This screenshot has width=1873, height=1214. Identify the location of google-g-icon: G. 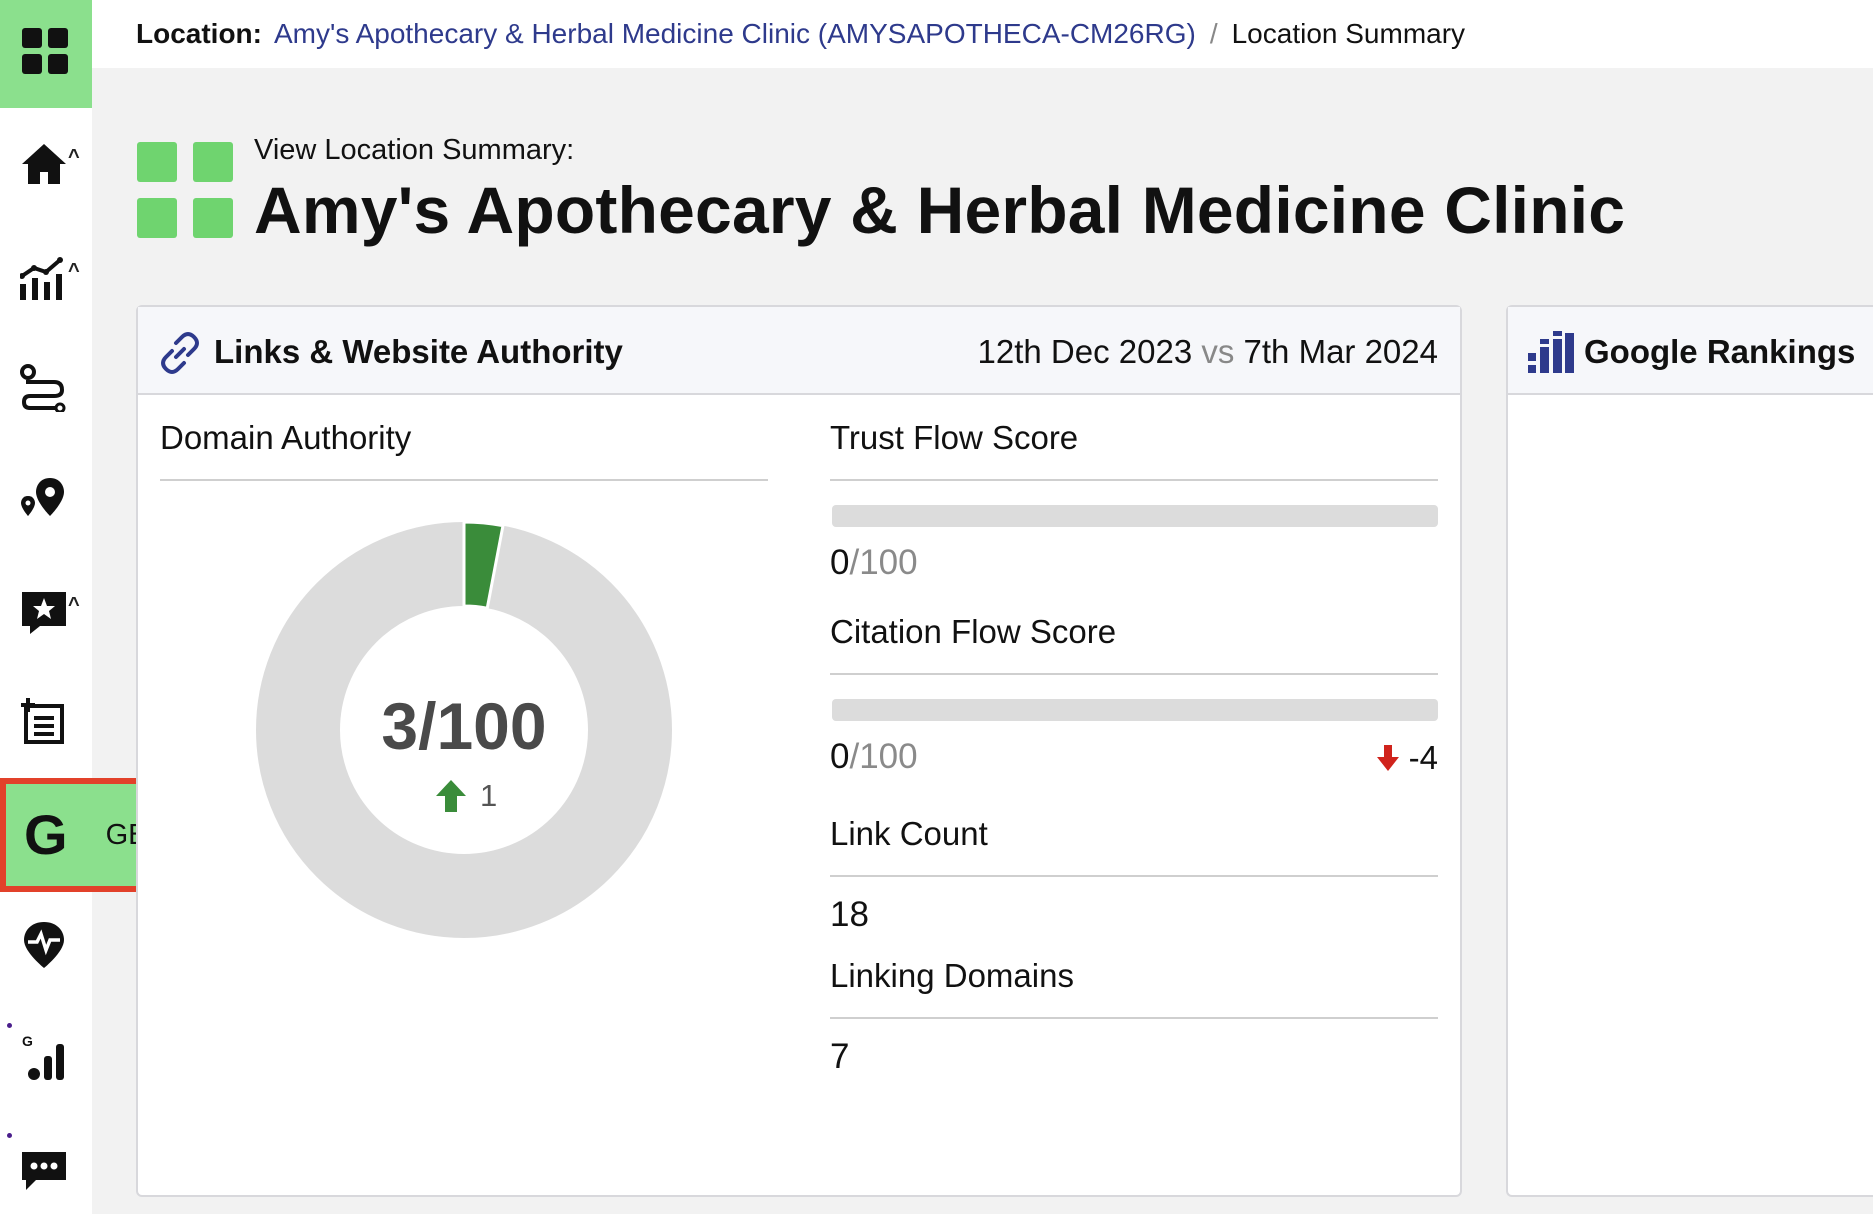
(46, 834).